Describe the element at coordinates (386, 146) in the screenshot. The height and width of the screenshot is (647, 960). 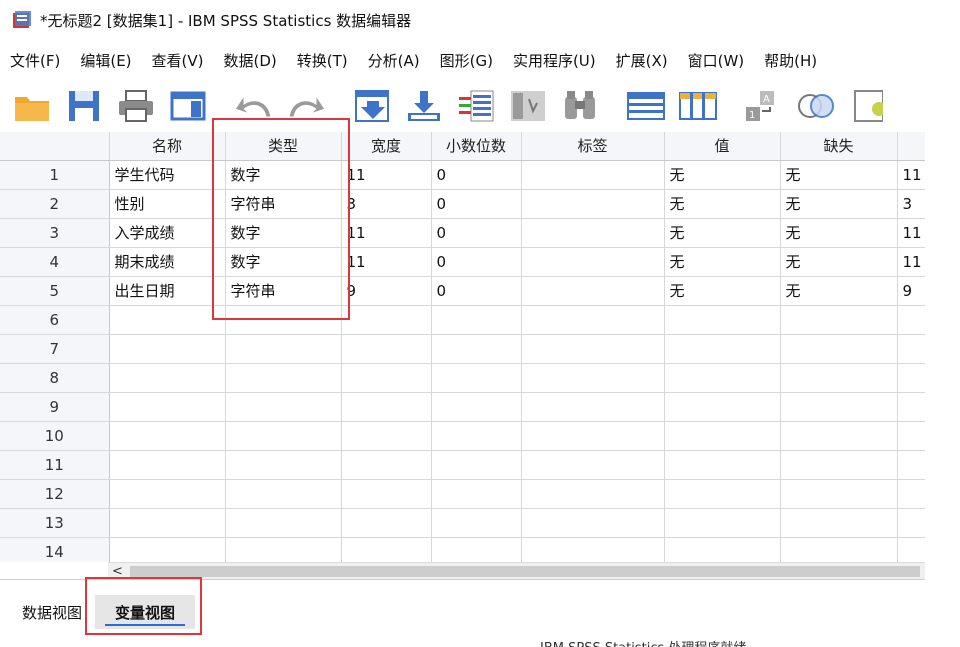
I see `column-header-width: 宽度` at that location.